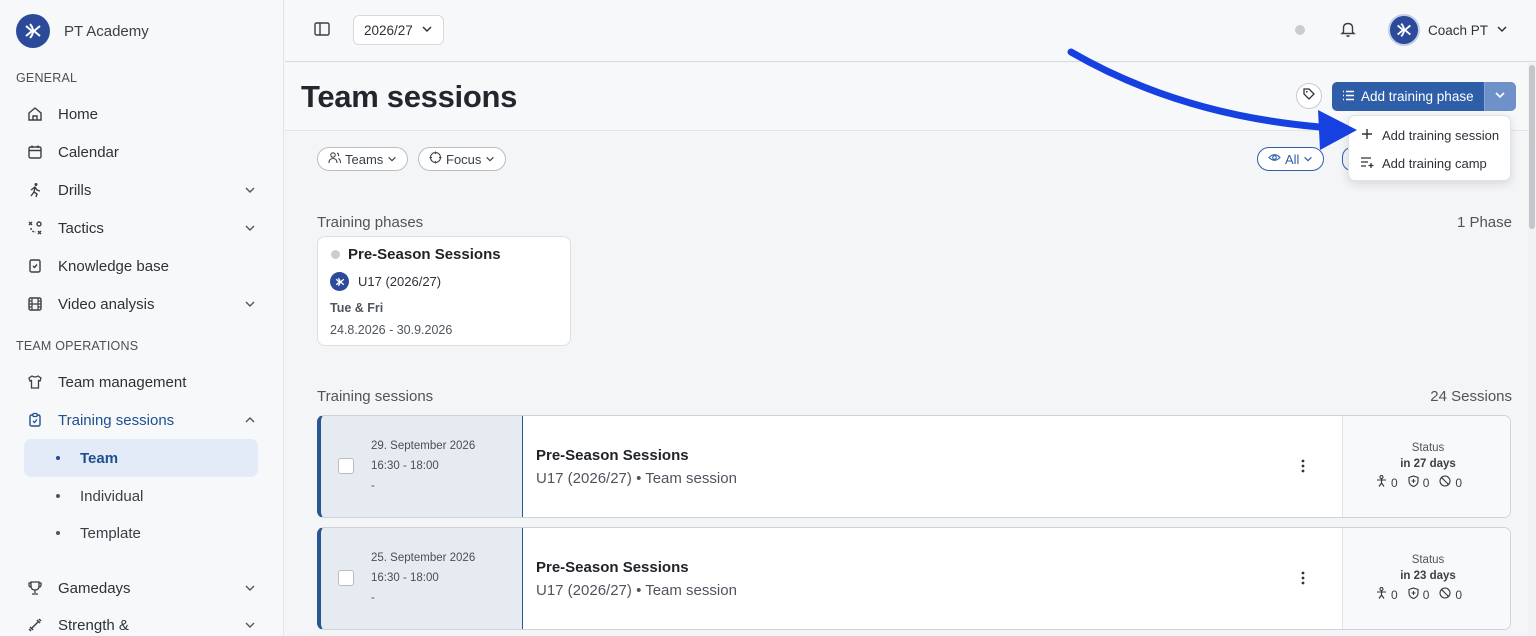  I want to click on scrollbar, so click(1532, 349).